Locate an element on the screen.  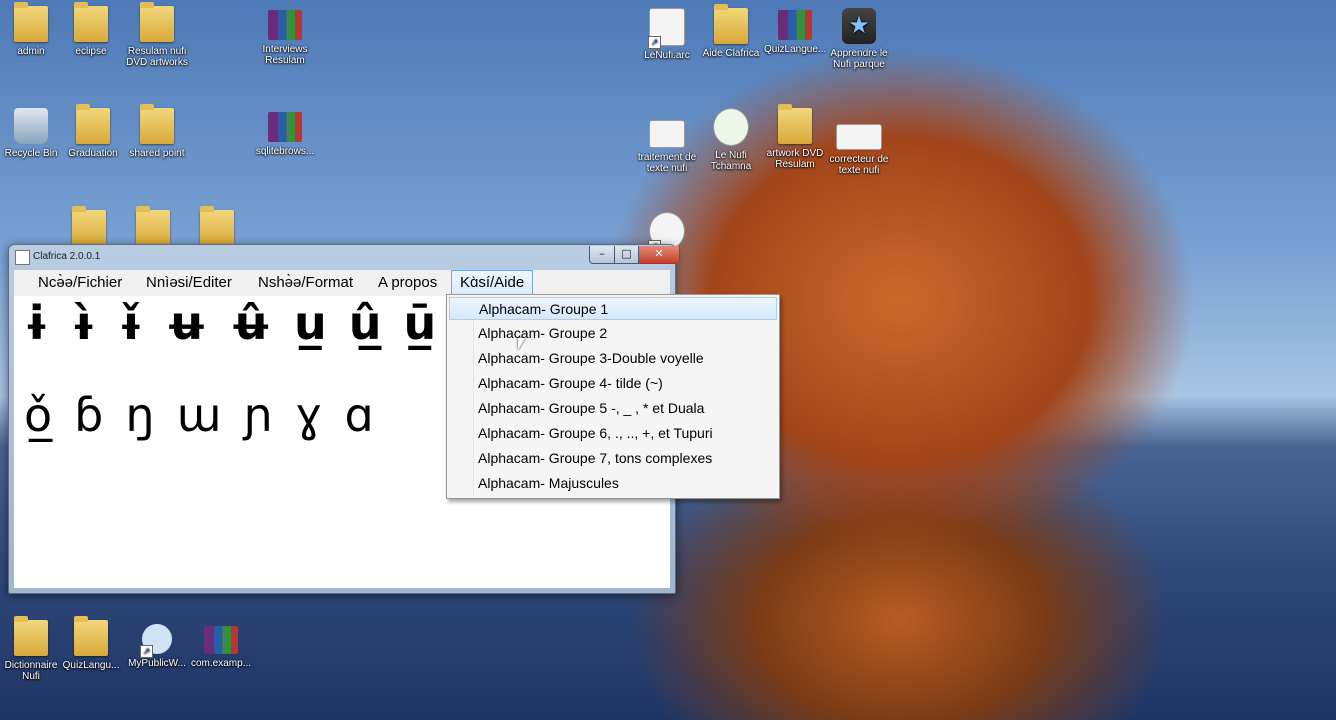
desktop-icon-label: Le Nufi Tchamna is located at coordinates (731, 161).